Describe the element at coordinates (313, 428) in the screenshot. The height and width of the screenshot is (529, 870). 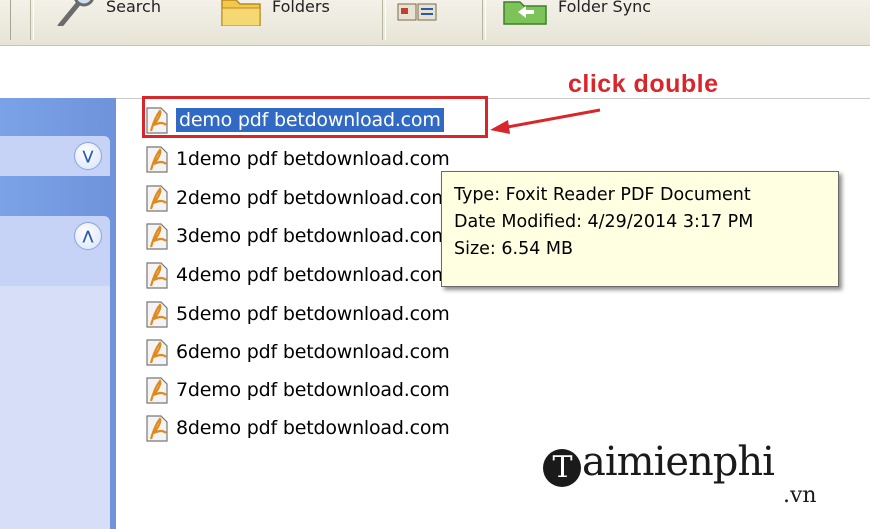
I see `file-name: 8demo pdf betdownload.com` at that location.